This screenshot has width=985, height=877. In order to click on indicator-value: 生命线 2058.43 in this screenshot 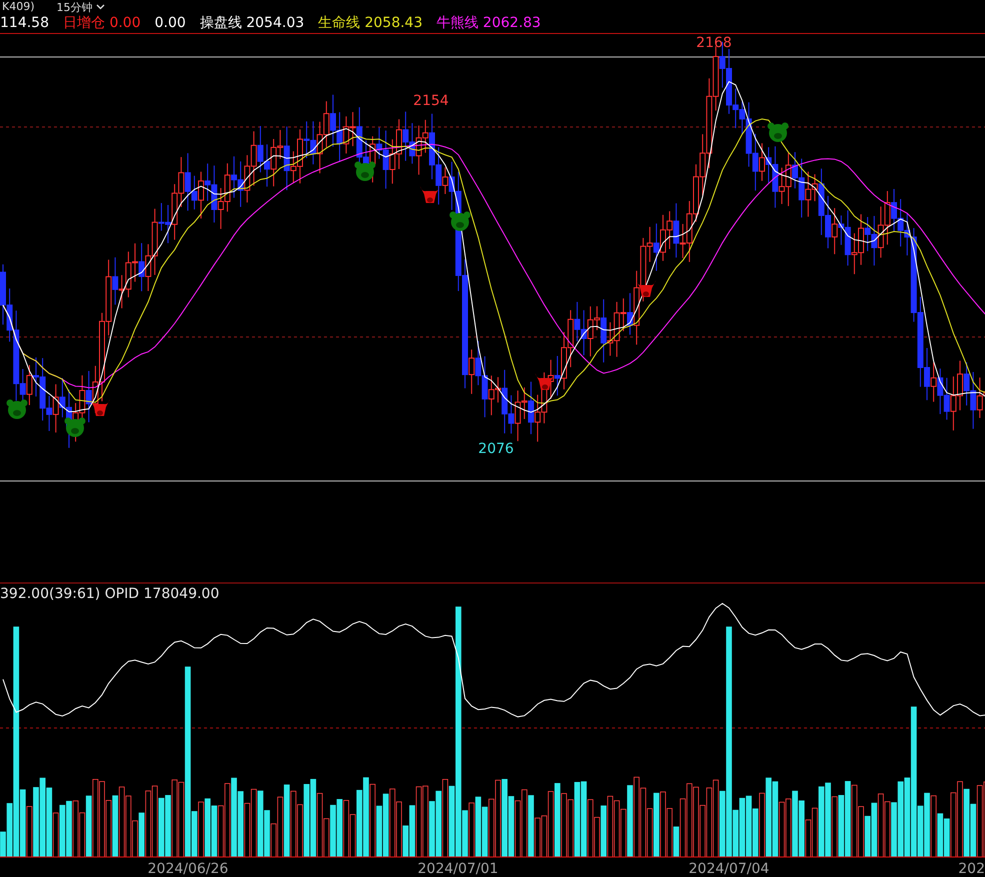, I will do `click(370, 23)`.